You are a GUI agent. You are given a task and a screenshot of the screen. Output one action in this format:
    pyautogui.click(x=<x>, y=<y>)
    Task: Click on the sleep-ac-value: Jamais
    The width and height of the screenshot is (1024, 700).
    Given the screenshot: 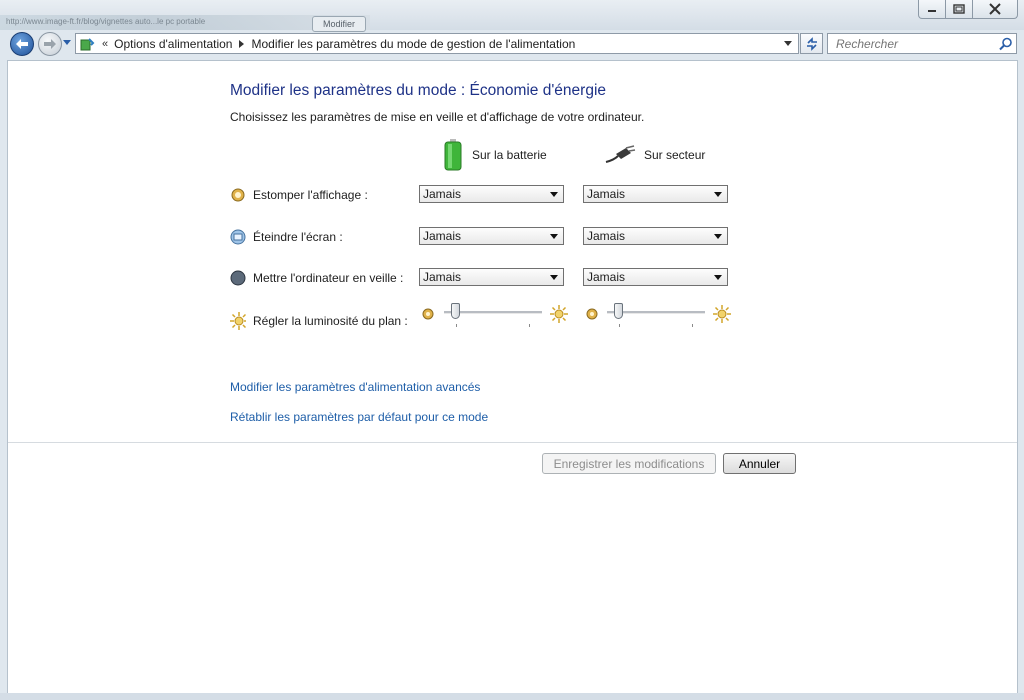 What is the action you would take?
    pyautogui.click(x=606, y=277)
    